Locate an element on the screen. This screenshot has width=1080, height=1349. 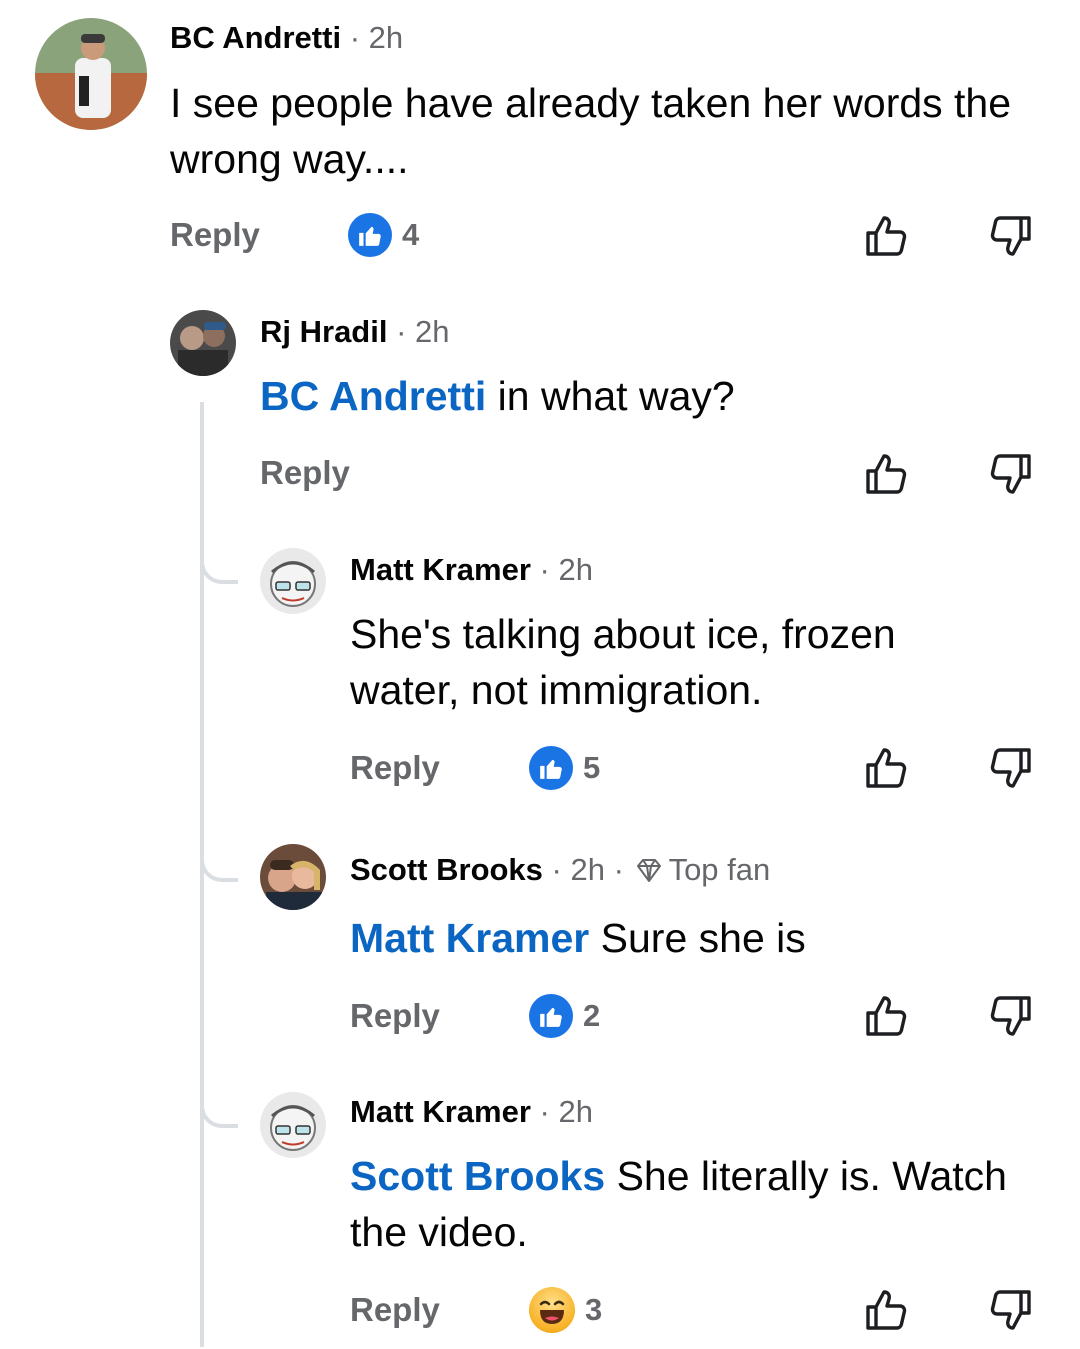
reaction-count: 5 is located at coordinates (592, 767).